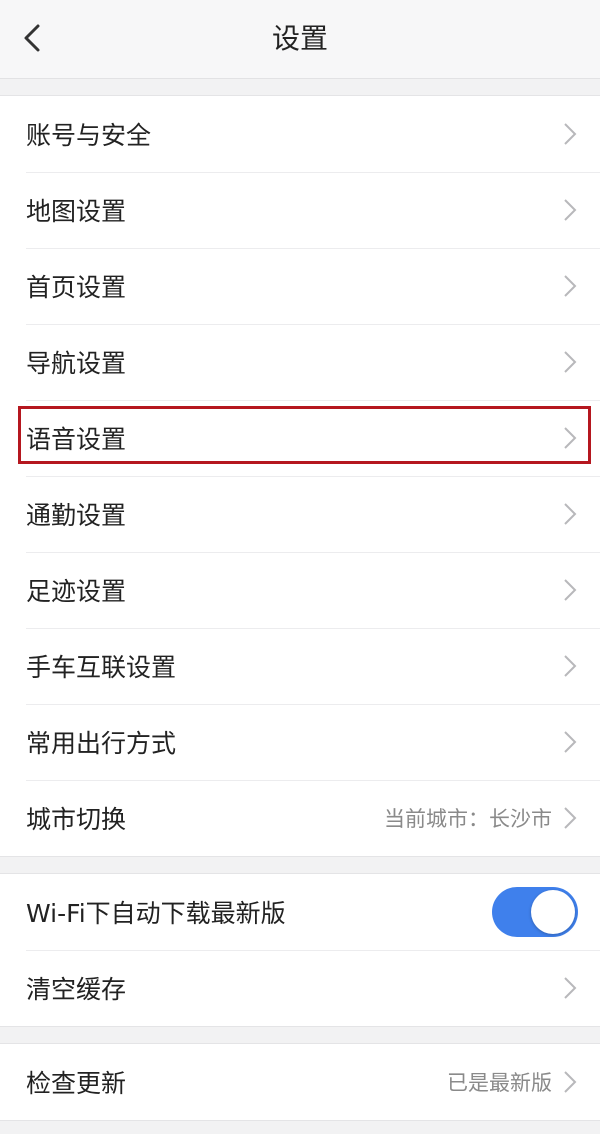 Image resolution: width=600 pixels, height=1134 pixels. What do you see at coordinates (101, 743) in the screenshot?
I see `settings-item-label: 常用出行方式` at bounding box center [101, 743].